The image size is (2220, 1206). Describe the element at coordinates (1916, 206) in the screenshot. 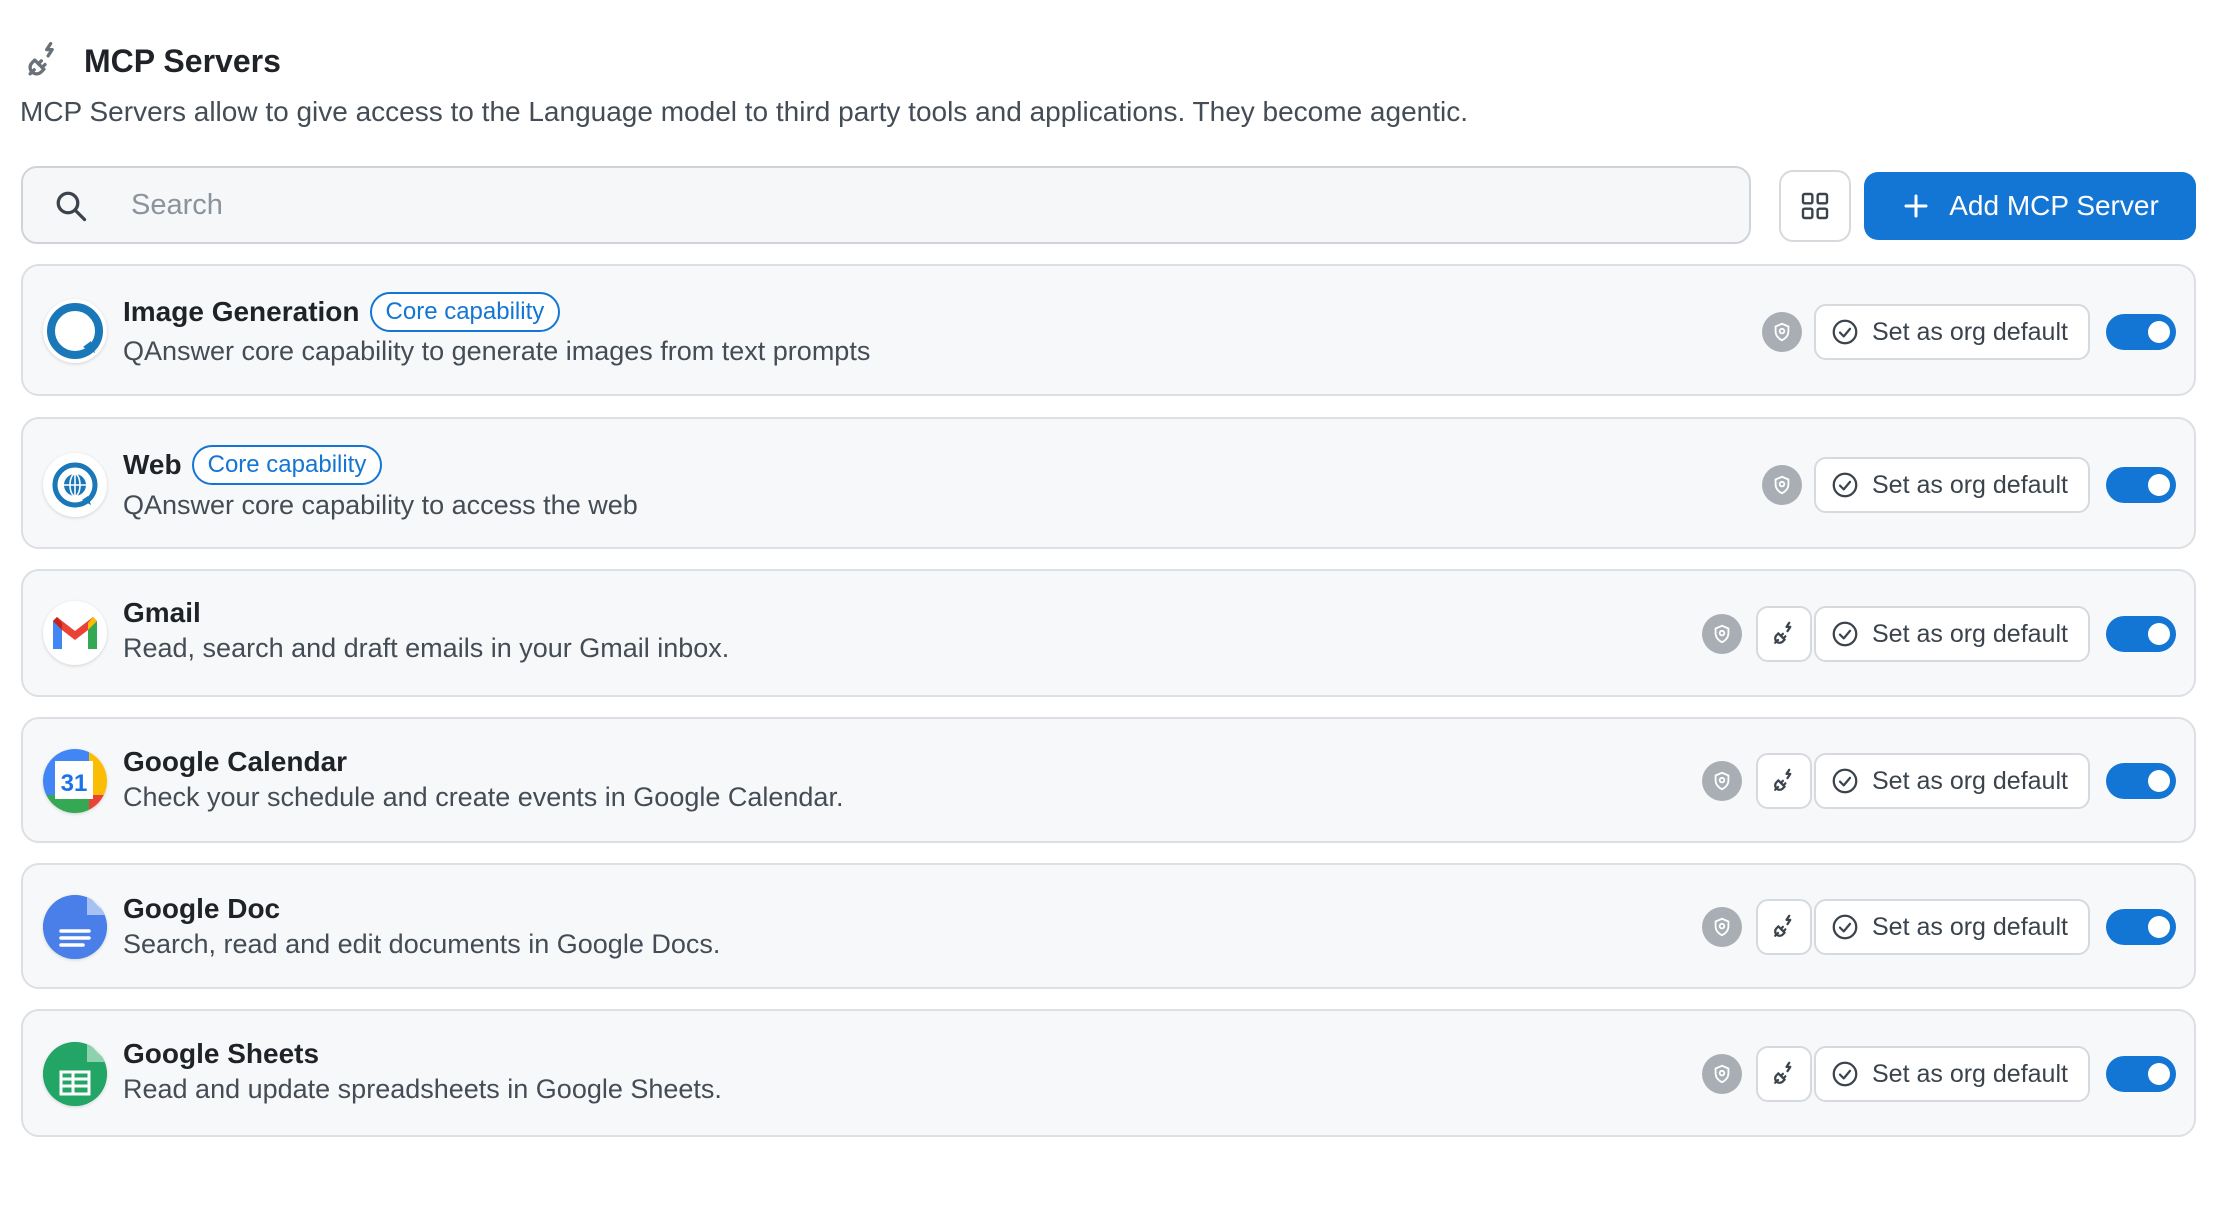

I see `plus-icon` at that location.